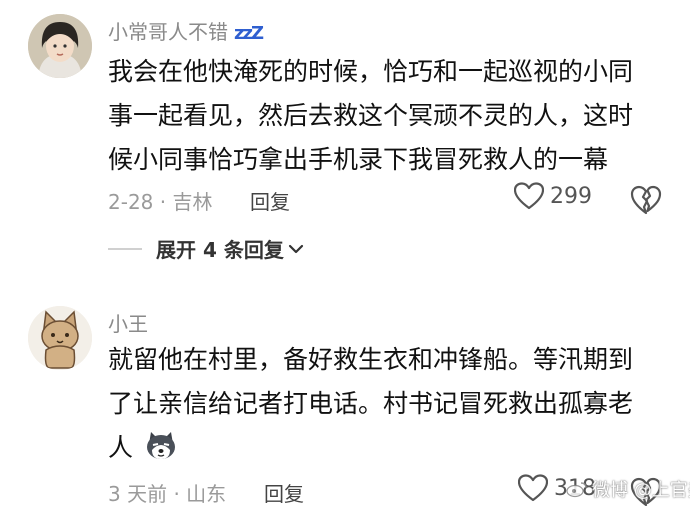 This screenshot has height=506, width=690. I want to click on broken-heart-icon, so click(646, 200).